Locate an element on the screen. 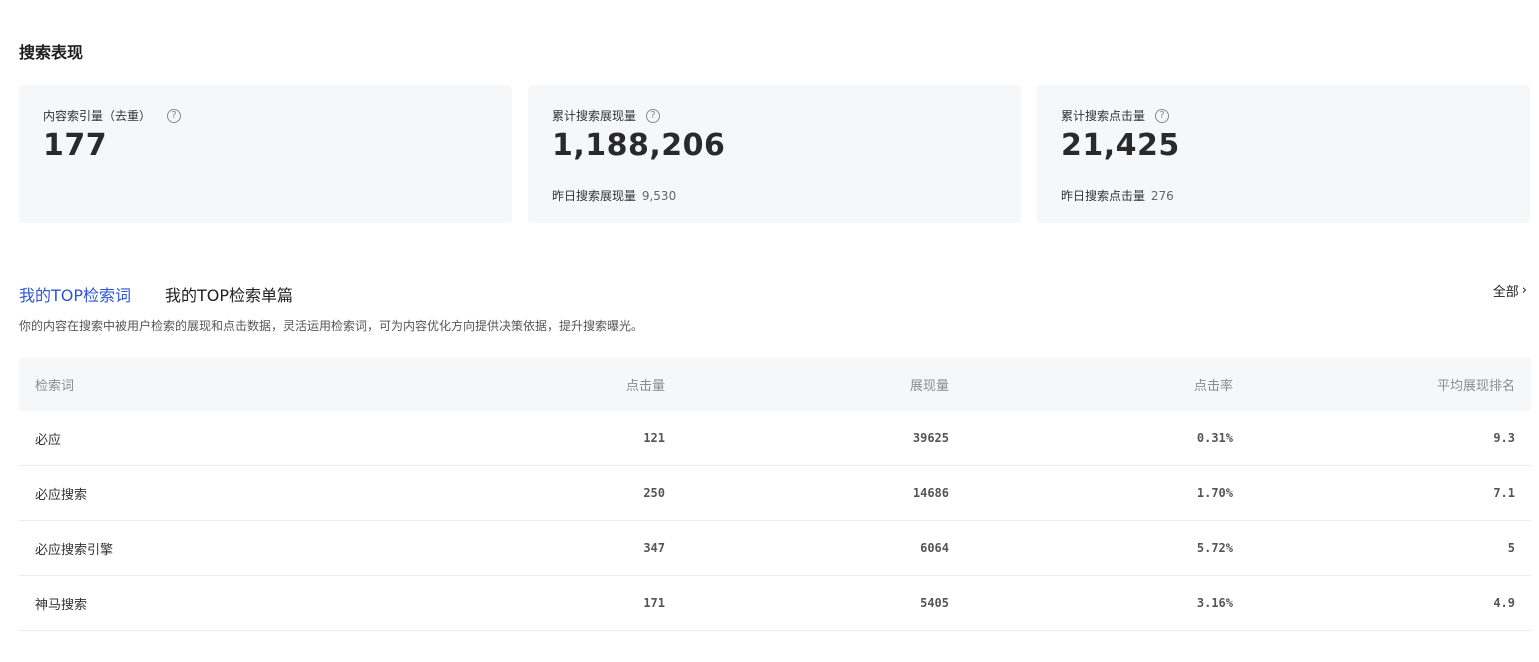 This screenshot has height=662, width=1539. card-value: 21,425 is located at coordinates (1120, 145).